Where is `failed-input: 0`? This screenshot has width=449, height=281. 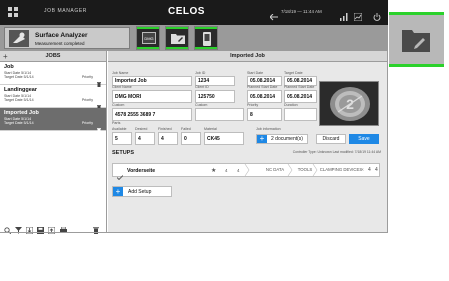
failed-input: 0 is located at coordinates (191, 138).